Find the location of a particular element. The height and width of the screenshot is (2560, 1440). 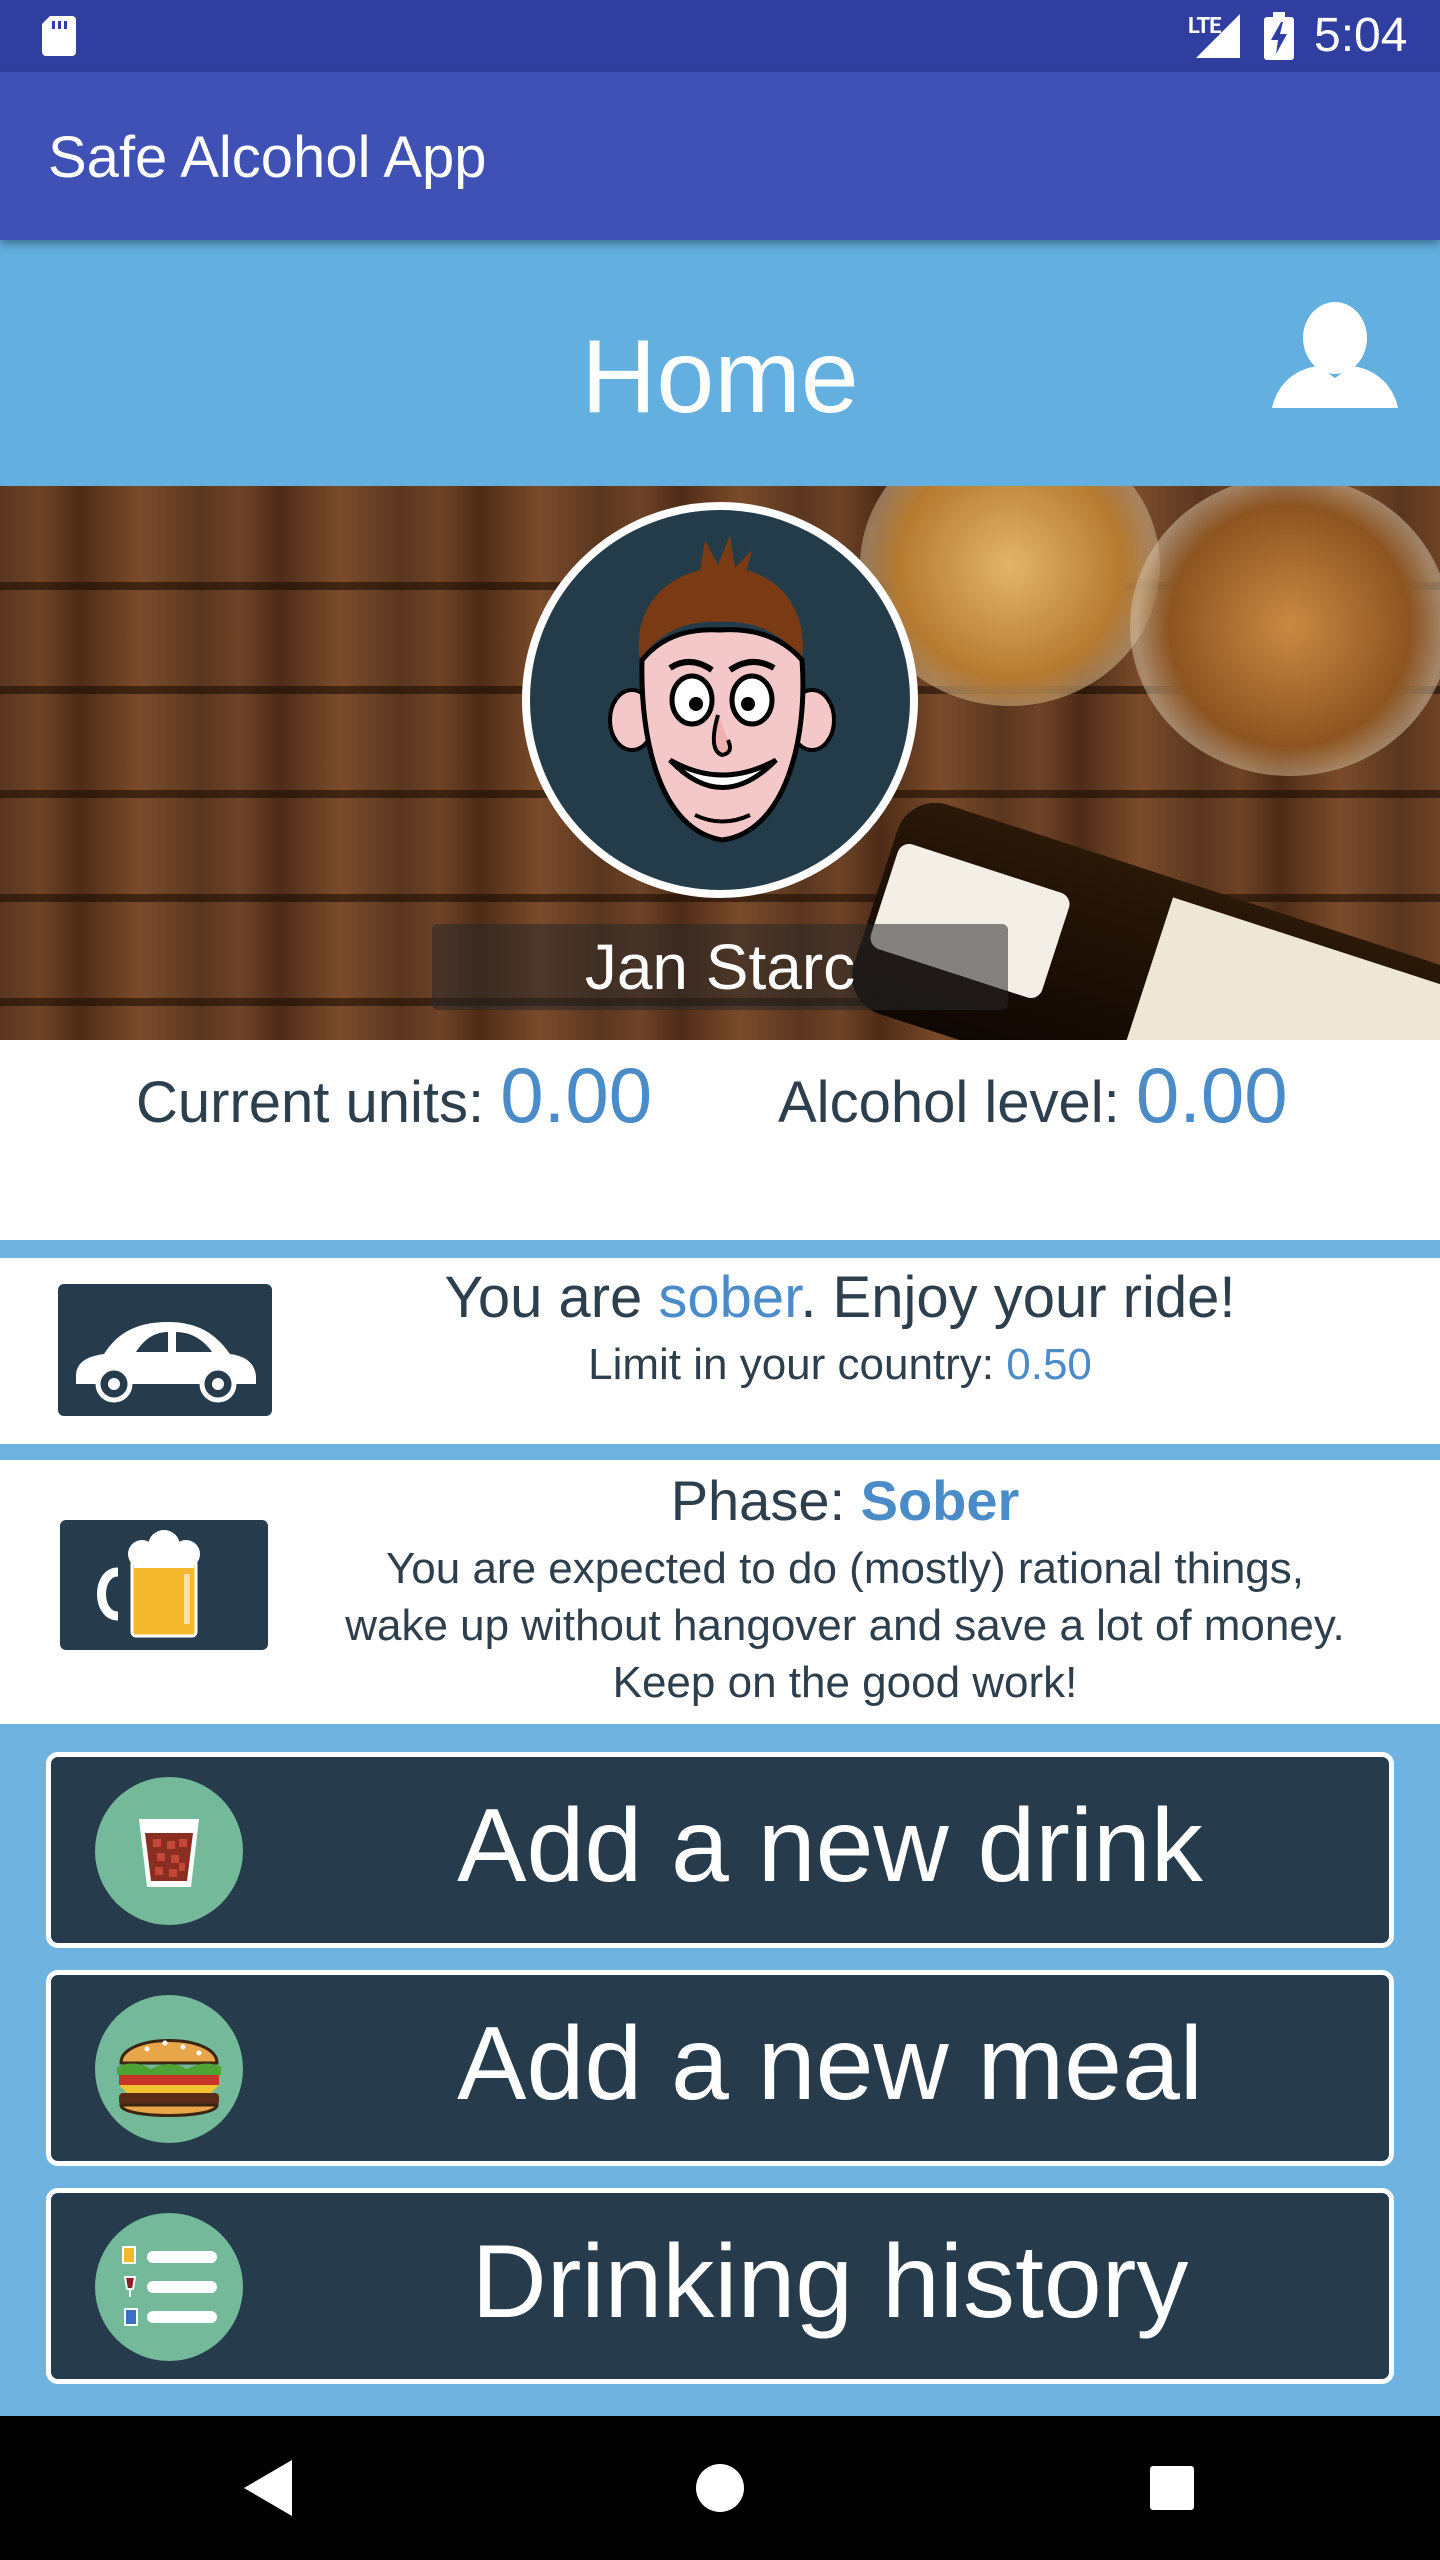

burger-icon is located at coordinates (169, 2078).